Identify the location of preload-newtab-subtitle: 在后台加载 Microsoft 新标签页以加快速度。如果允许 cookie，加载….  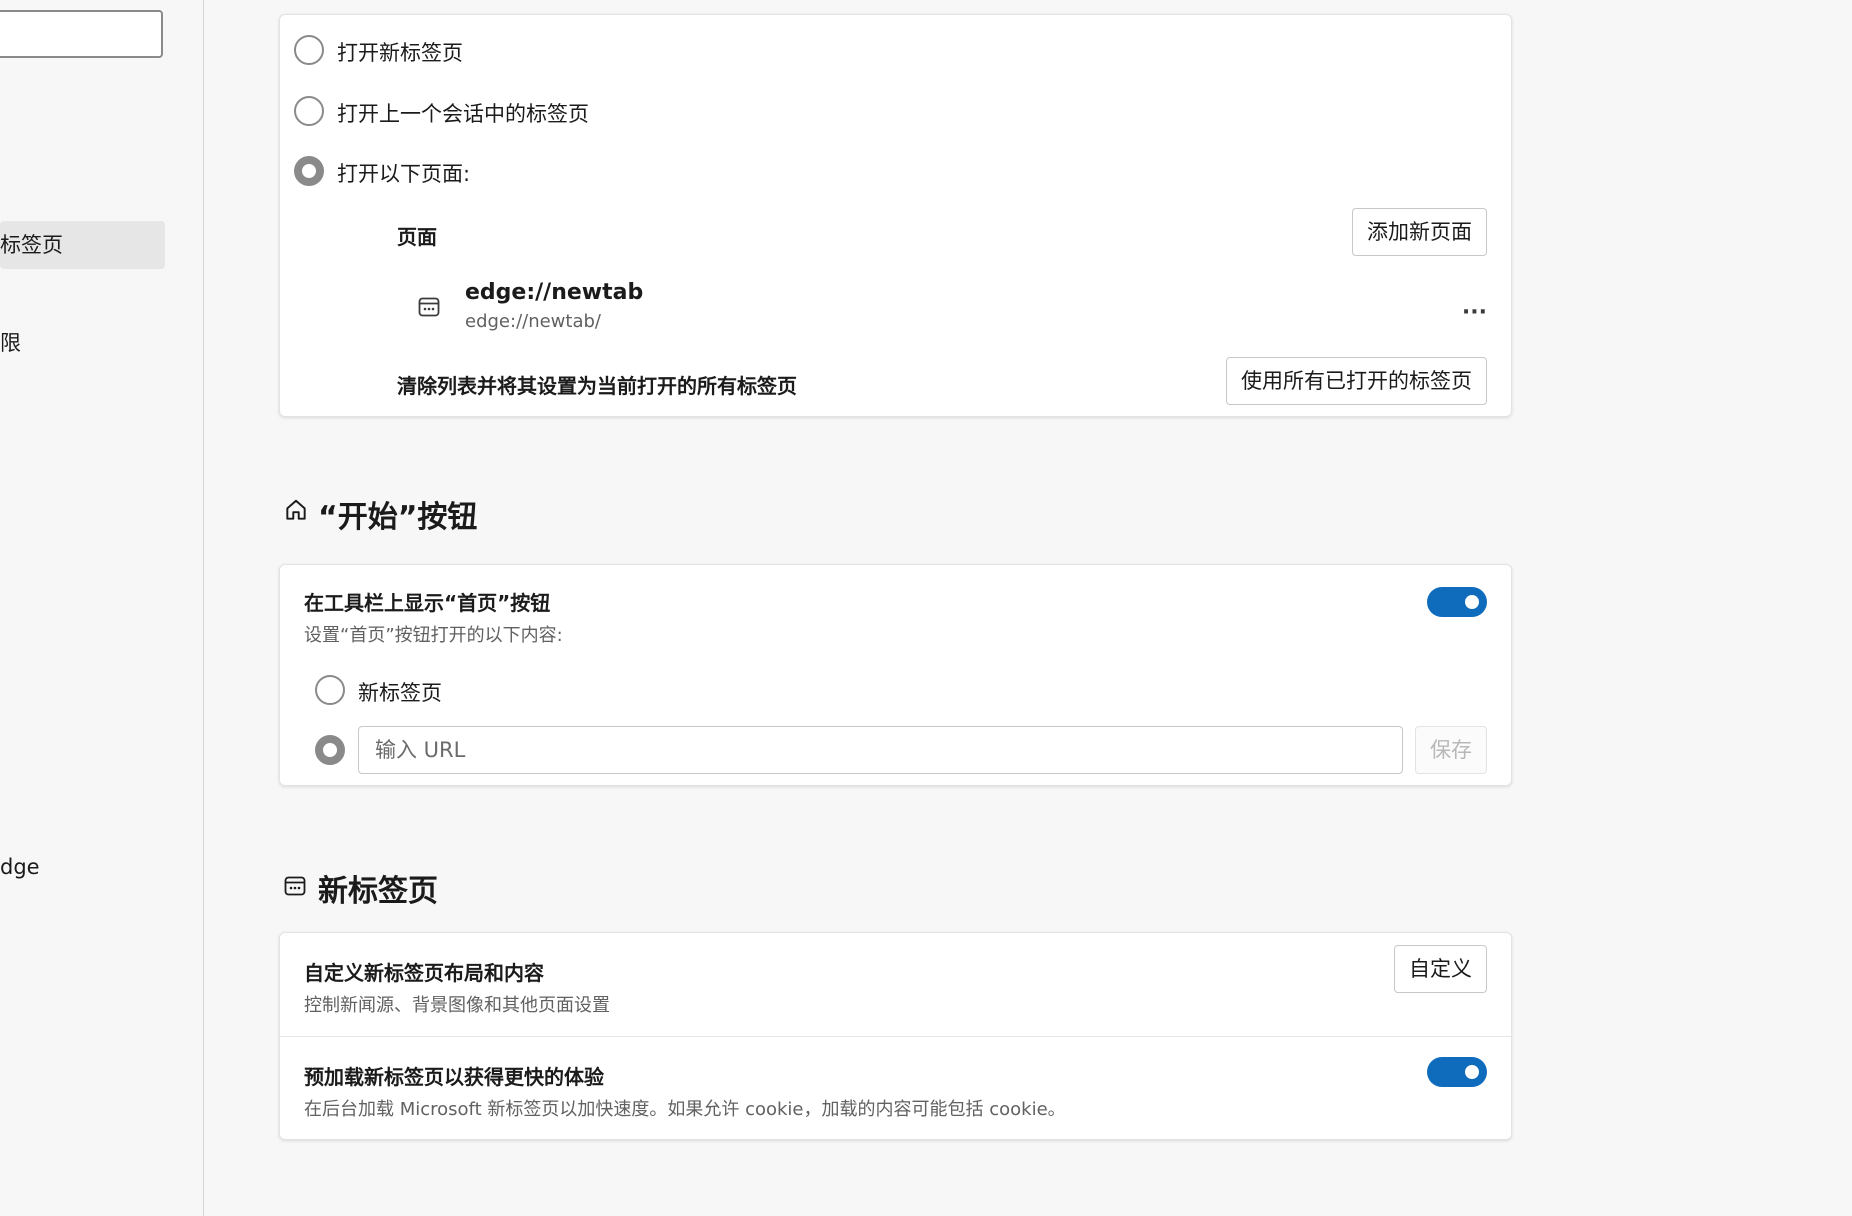
(685, 1109).